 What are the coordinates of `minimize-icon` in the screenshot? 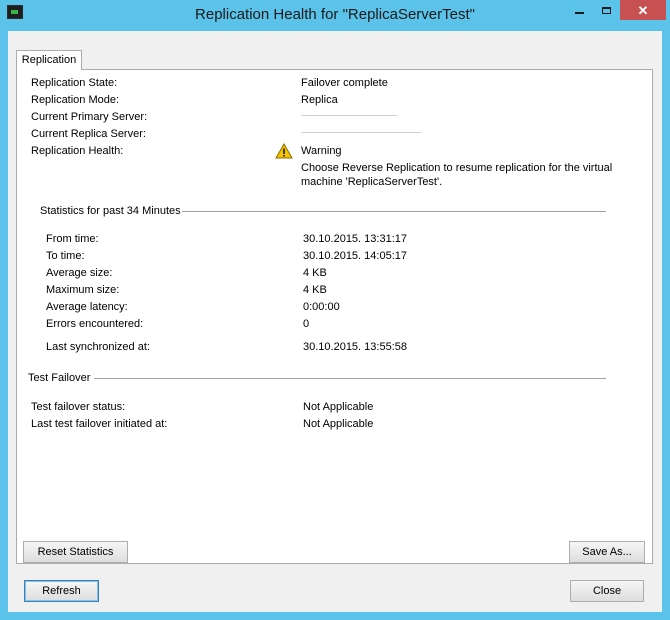 It's located at (579, 13).